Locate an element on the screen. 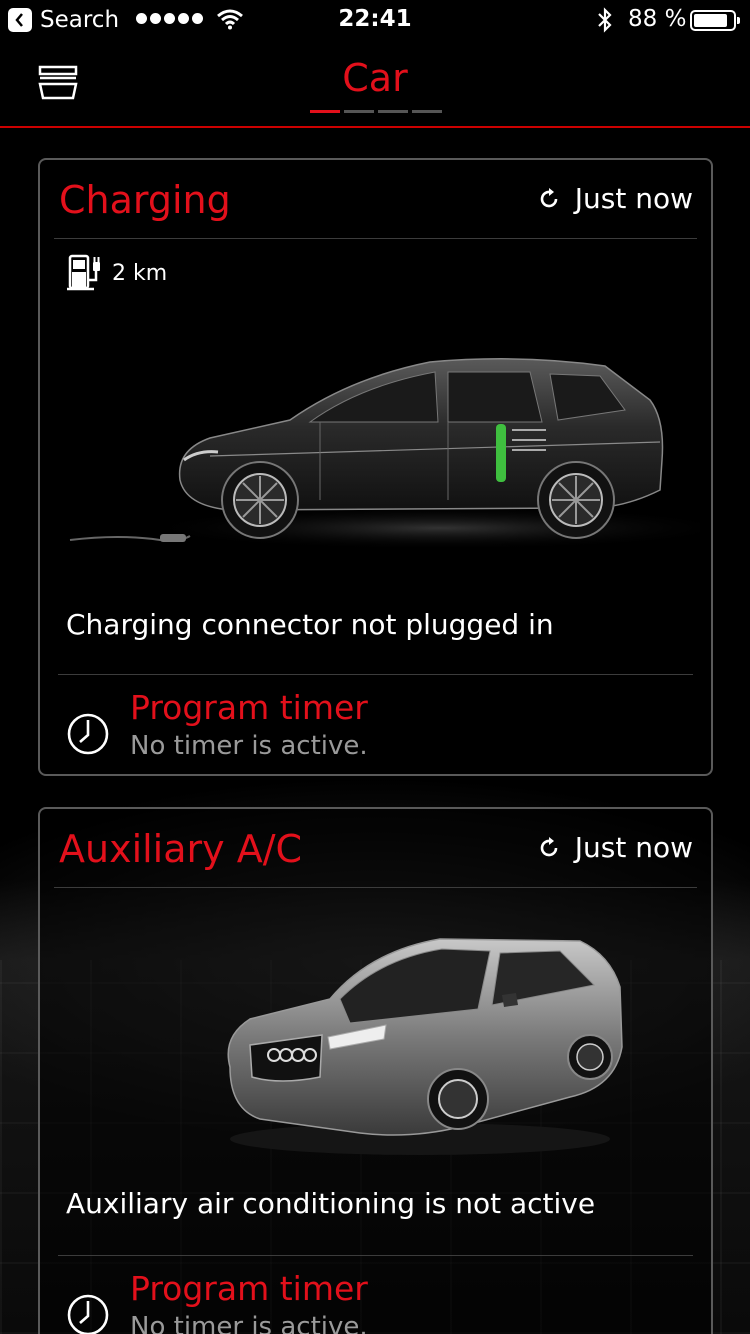 The image size is (750, 1334). aux-ac-refresh-button: Just now is located at coordinates (615, 847).